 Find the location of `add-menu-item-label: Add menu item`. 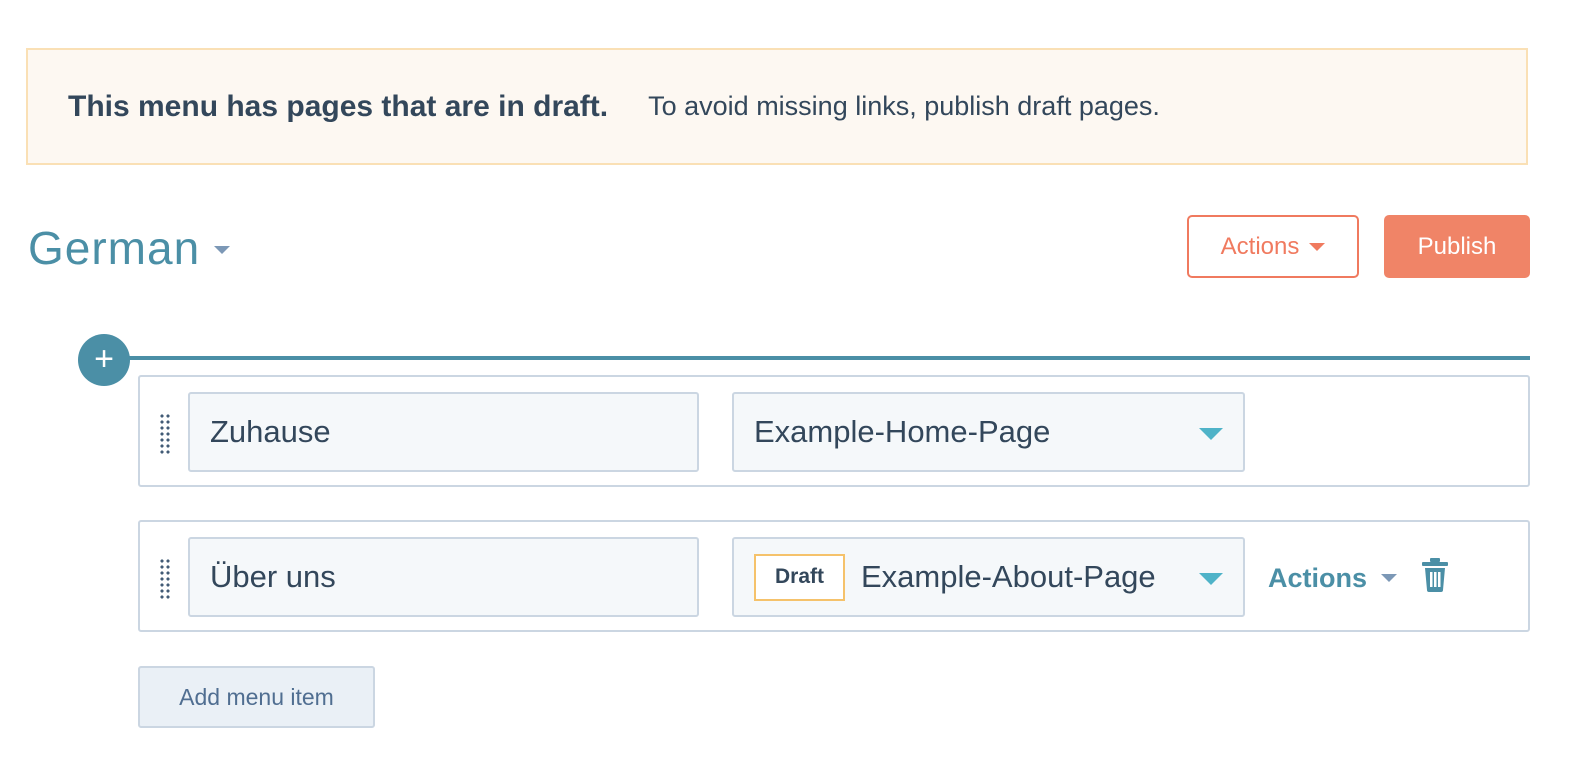

add-menu-item-label: Add menu item is located at coordinates (256, 696).